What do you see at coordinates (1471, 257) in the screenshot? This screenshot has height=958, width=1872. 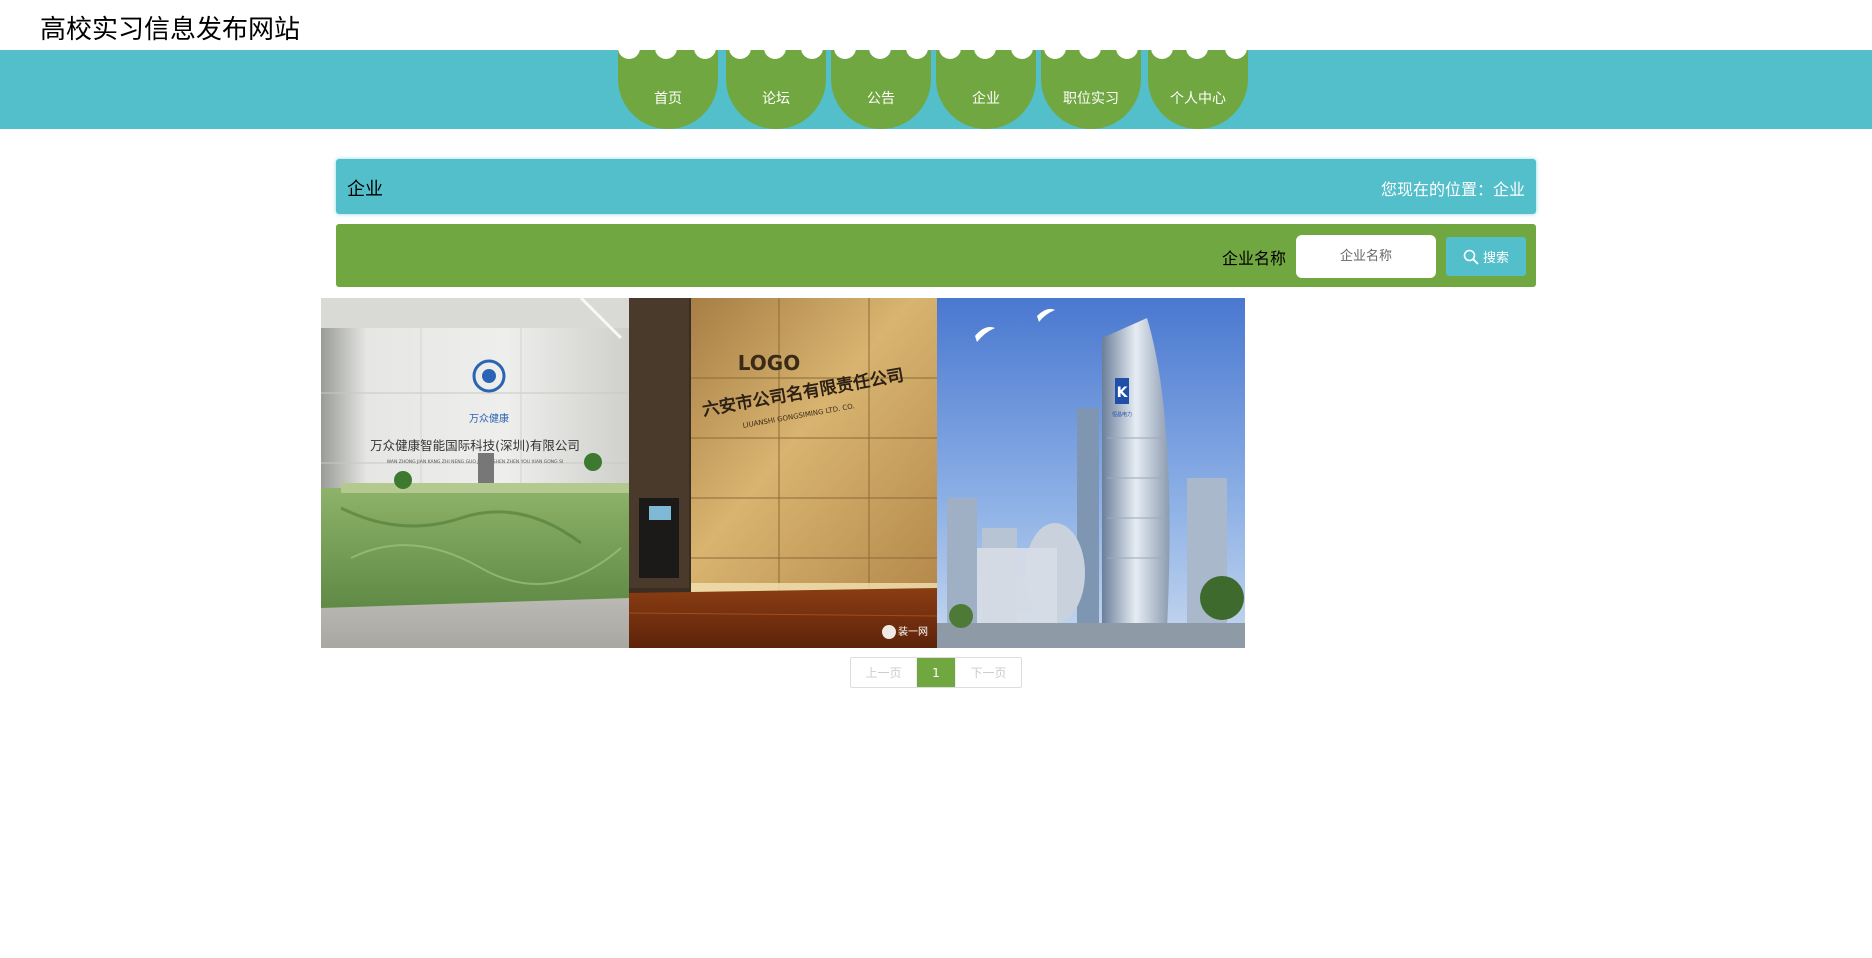 I see `search-icon` at bounding box center [1471, 257].